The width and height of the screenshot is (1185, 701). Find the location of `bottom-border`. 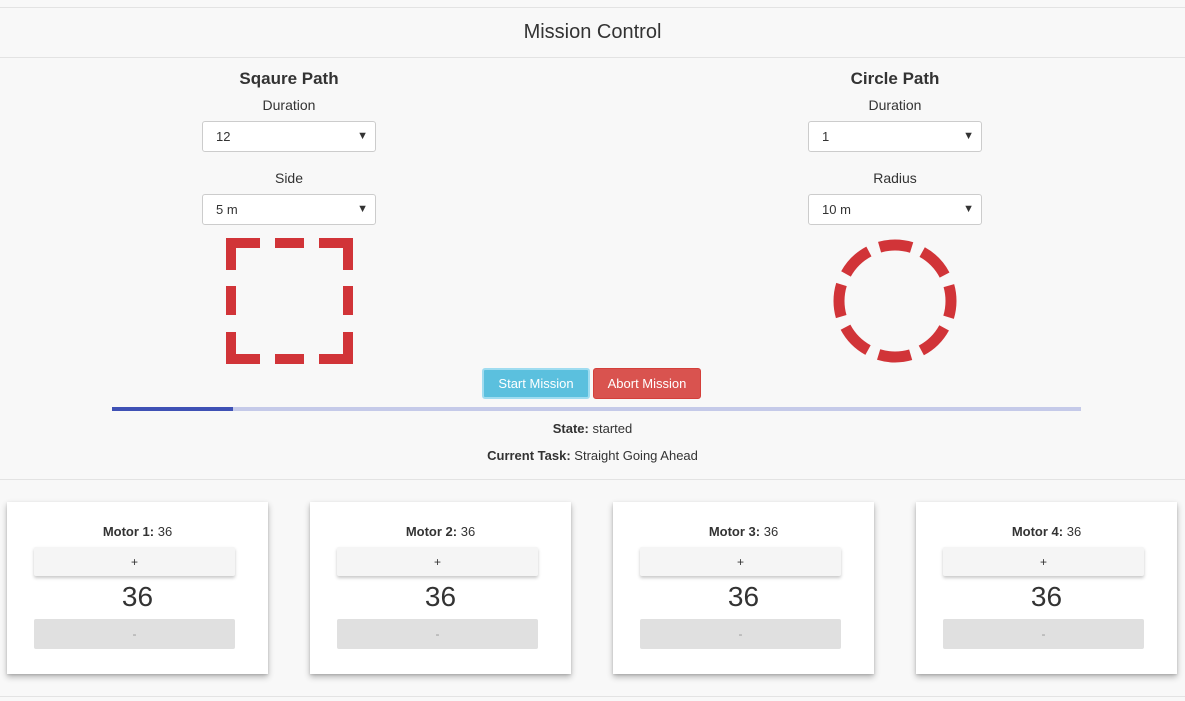

bottom-border is located at coordinates (592, 696).